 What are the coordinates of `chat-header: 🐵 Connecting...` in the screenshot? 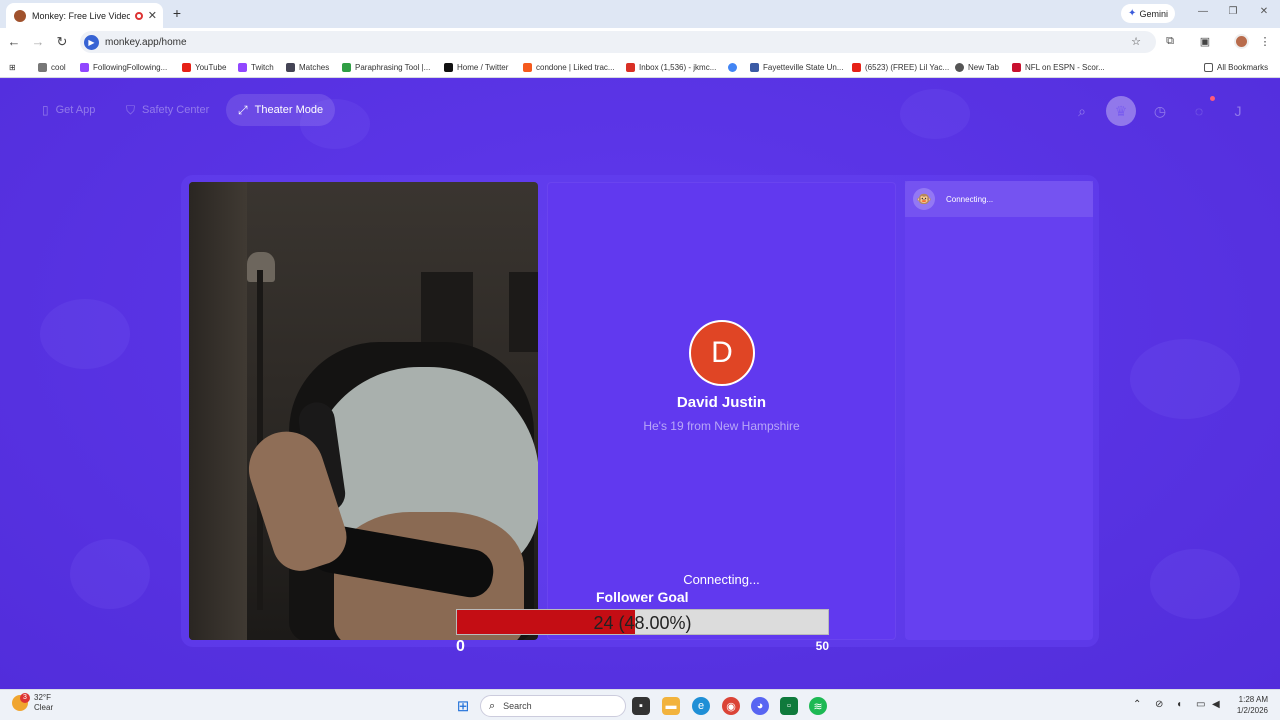 It's located at (999, 199).